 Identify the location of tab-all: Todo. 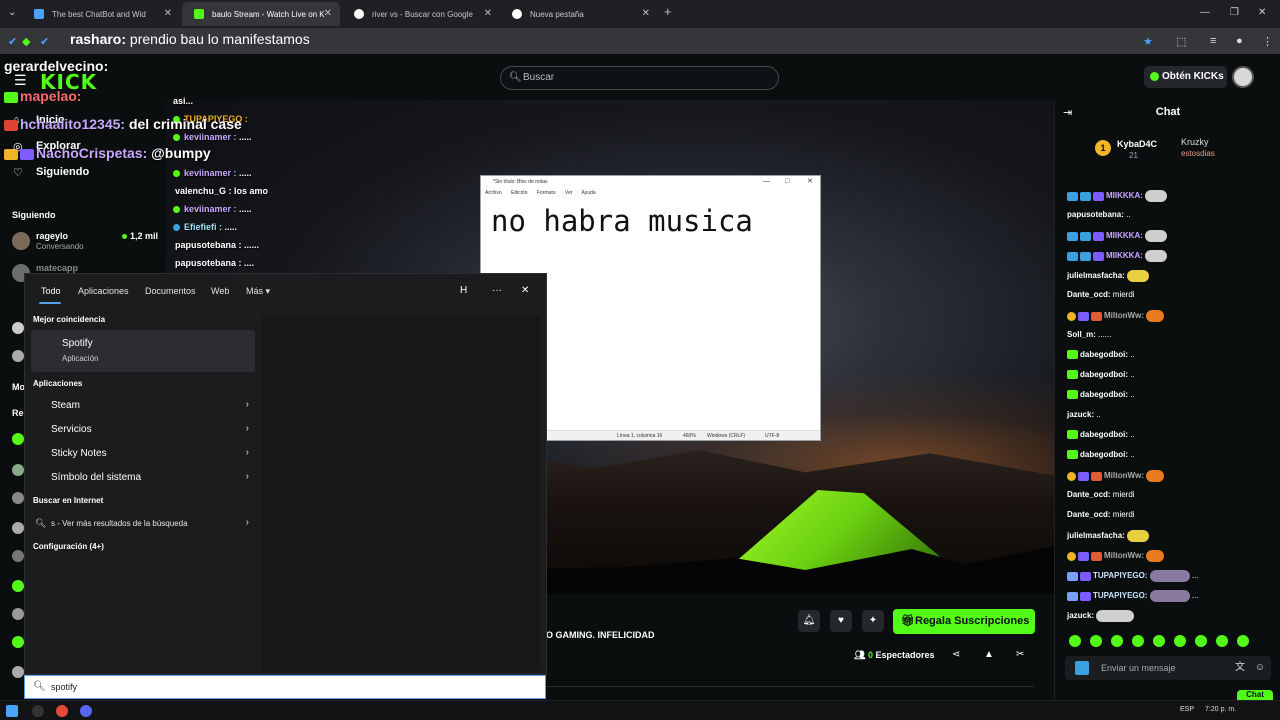
(51, 291).